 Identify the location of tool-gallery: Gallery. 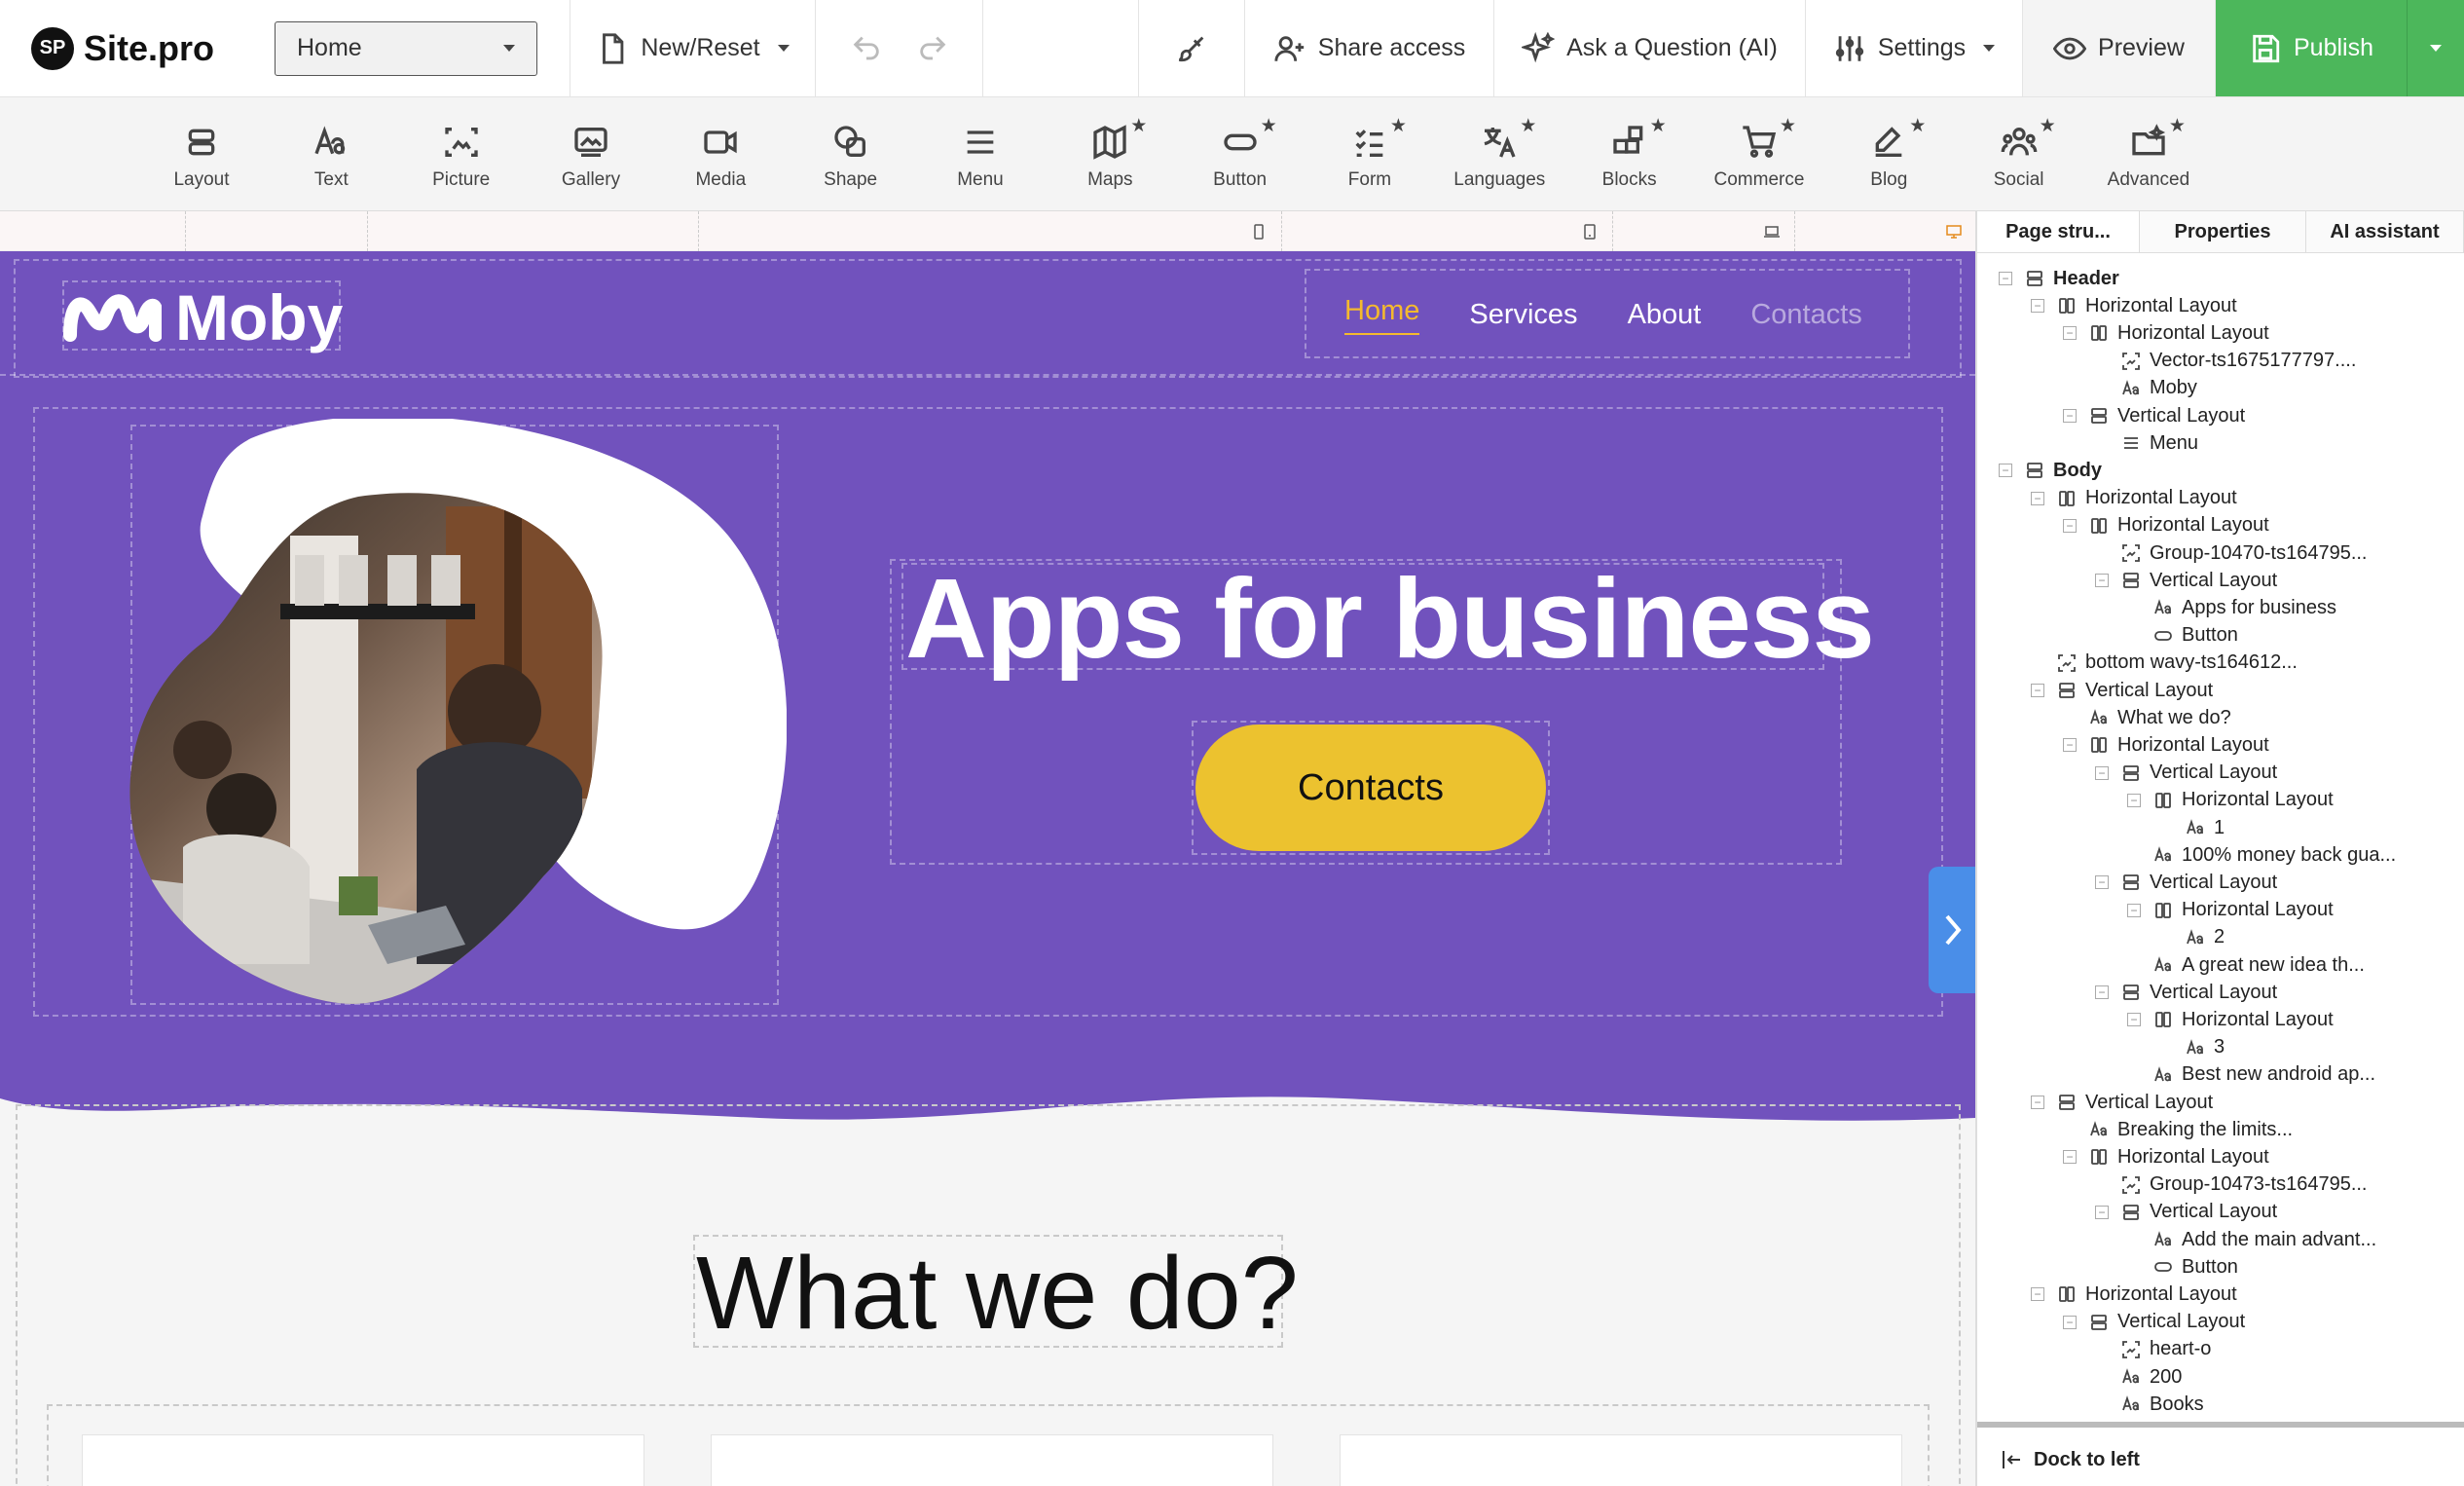
(591, 154).